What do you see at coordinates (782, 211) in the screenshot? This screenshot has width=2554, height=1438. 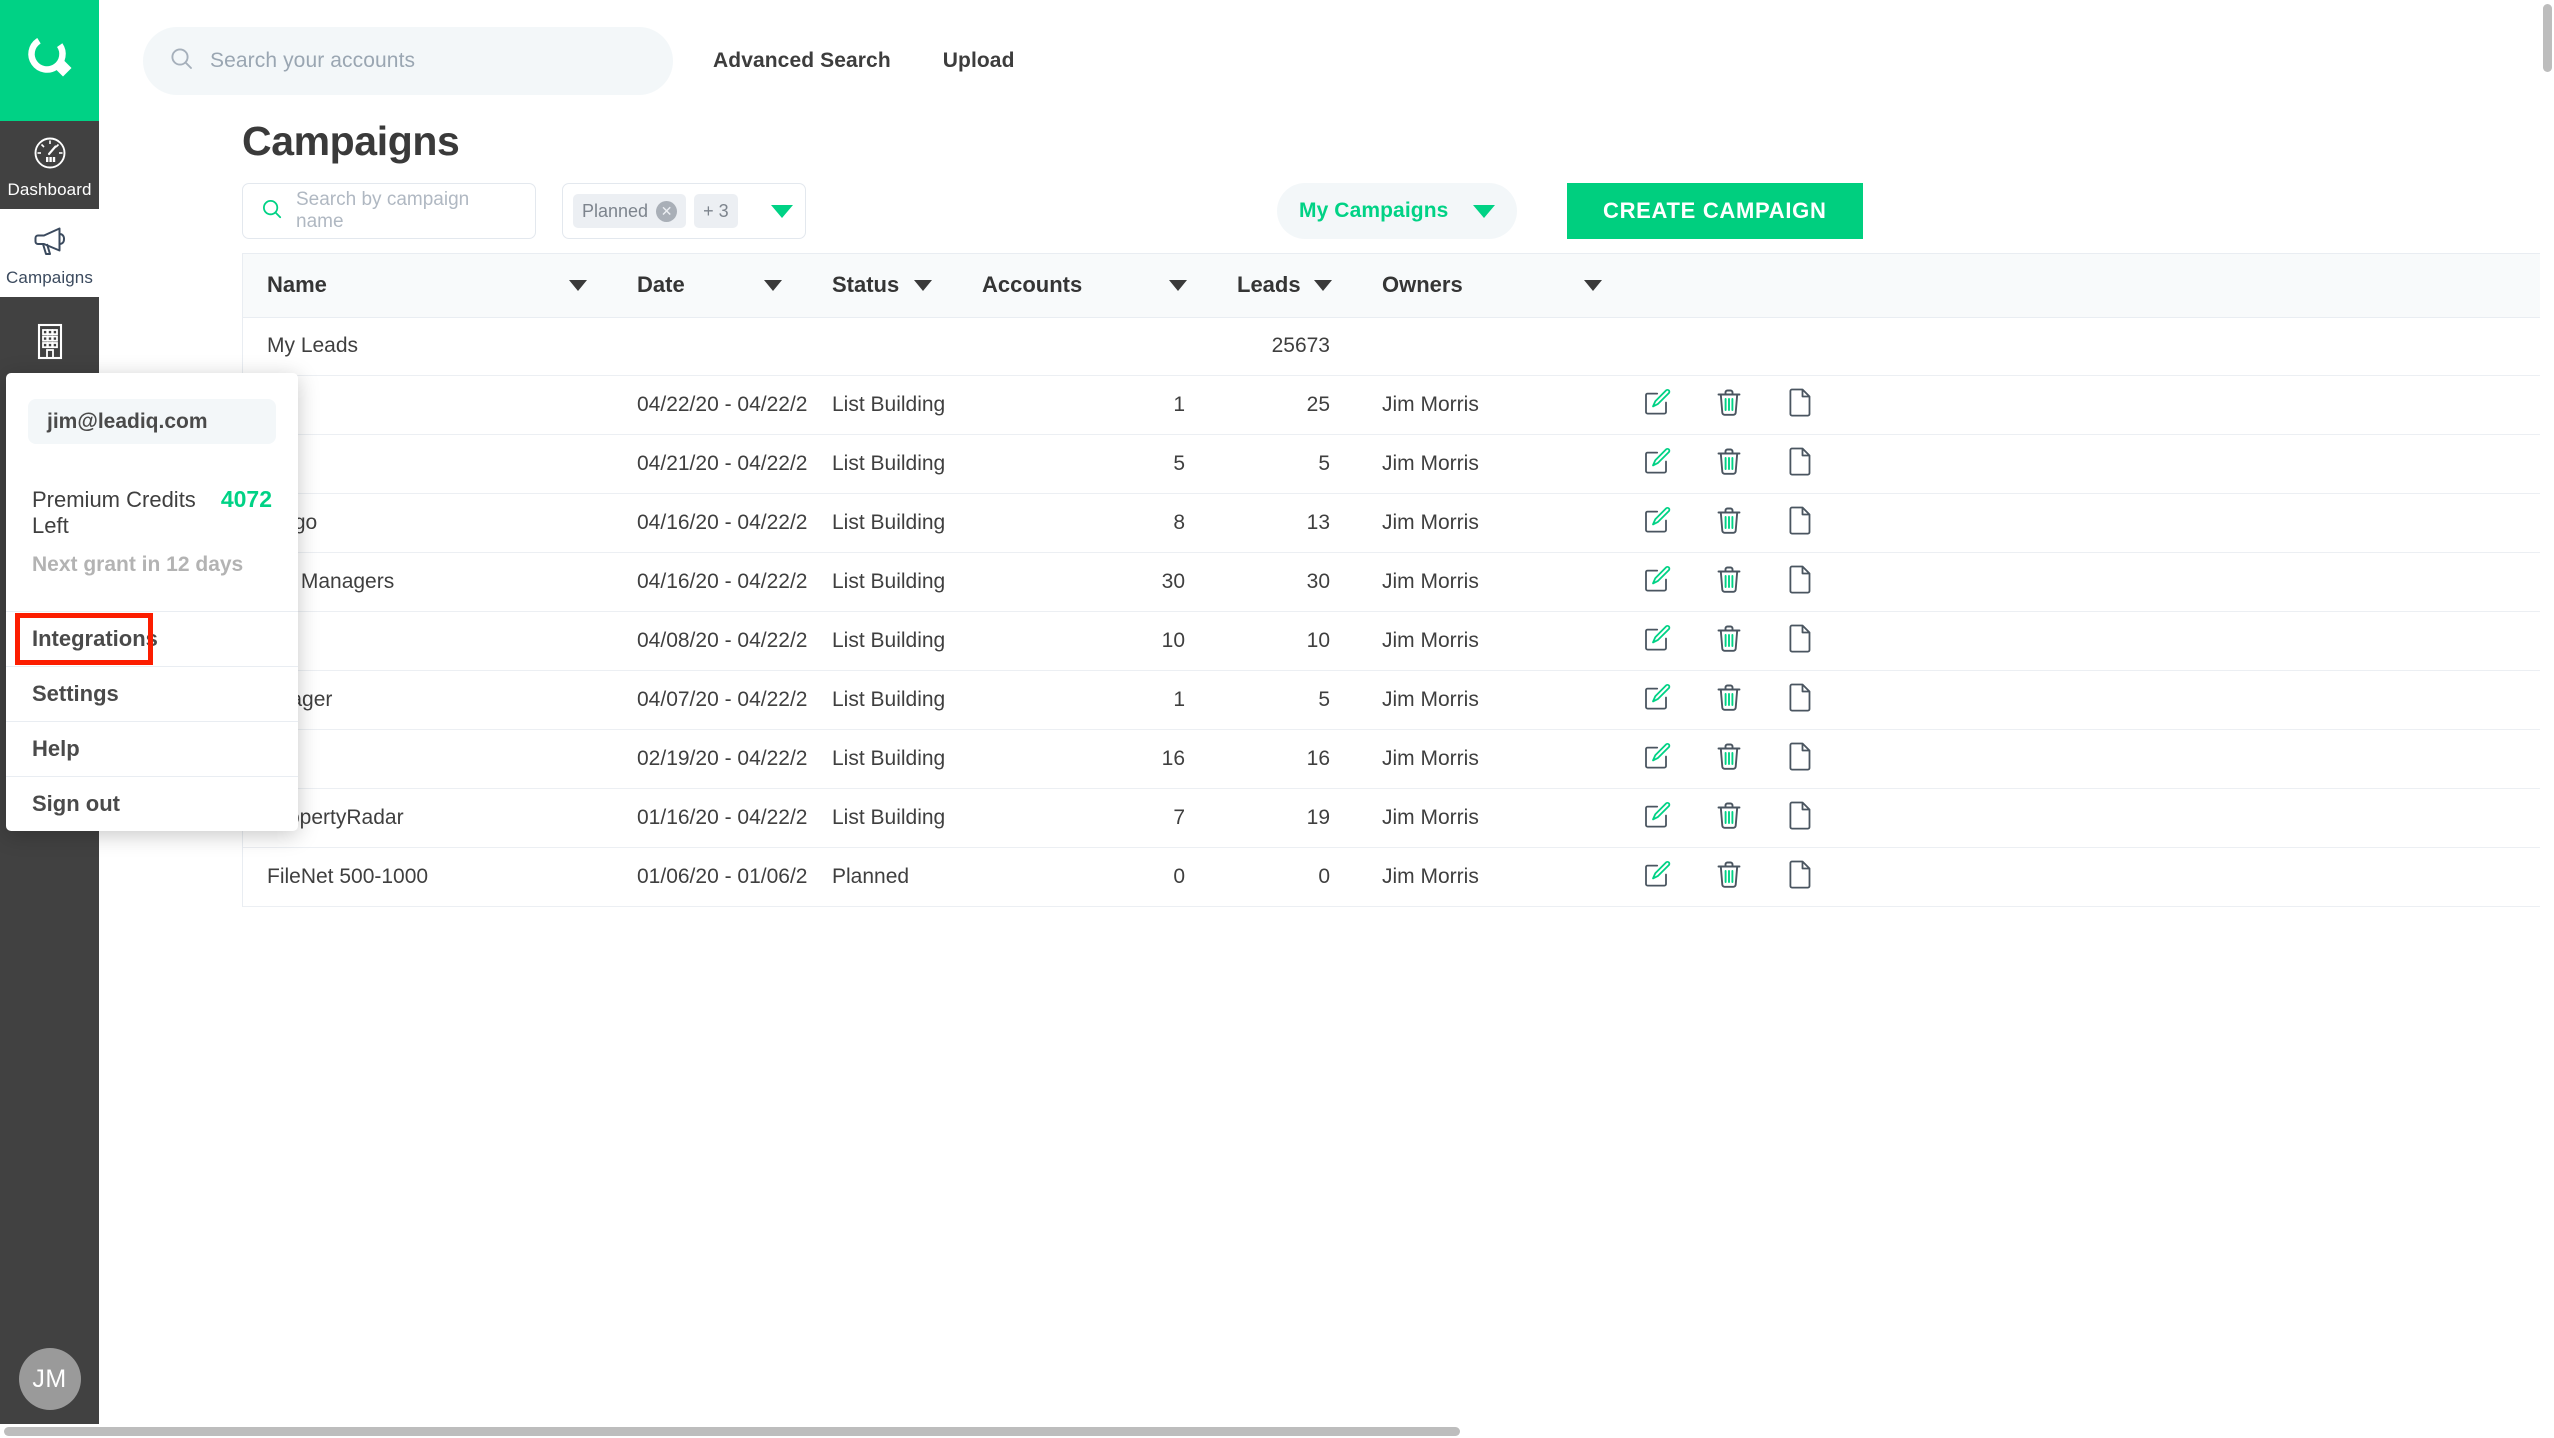 I see `chevron-down-icon` at bounding box center [782, 211].